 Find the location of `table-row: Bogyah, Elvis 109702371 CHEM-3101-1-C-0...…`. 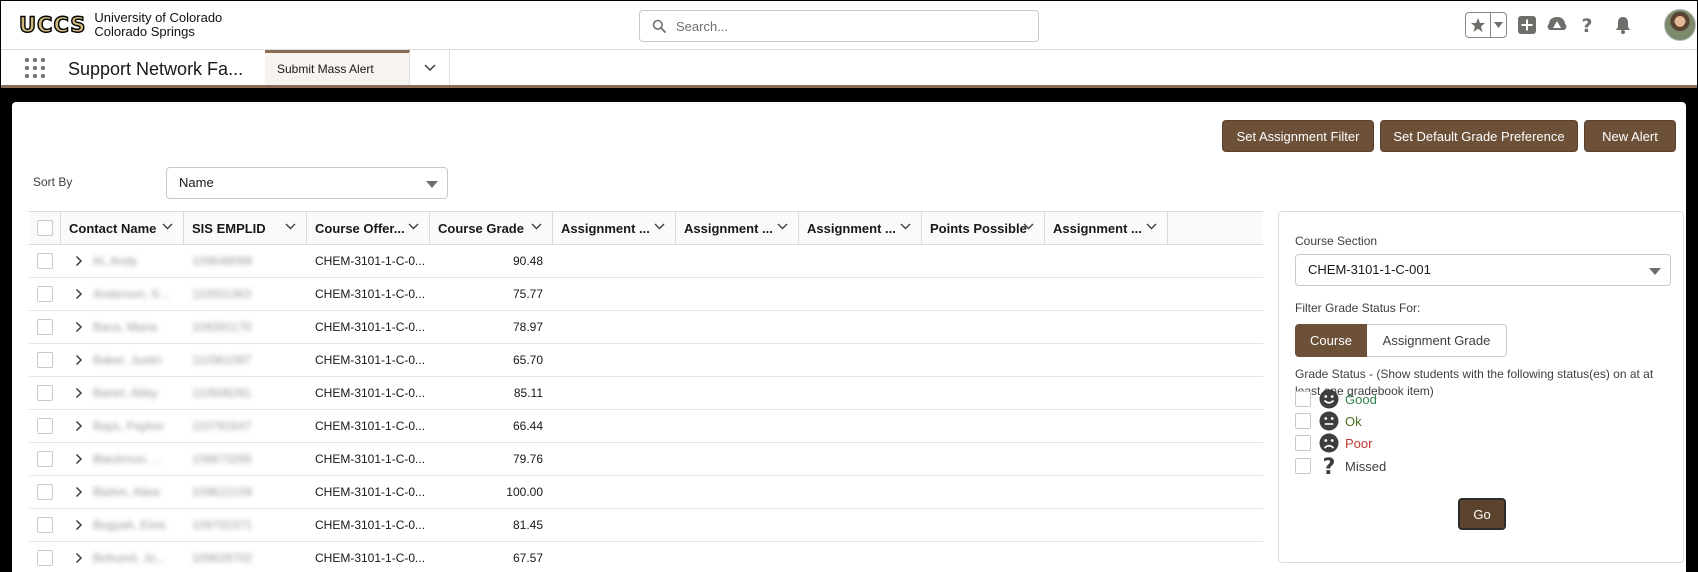

table-row: Bogyah, Elvis 109702371 CHEM-3101-1-C-0...… is located at coordinates (646, 525).